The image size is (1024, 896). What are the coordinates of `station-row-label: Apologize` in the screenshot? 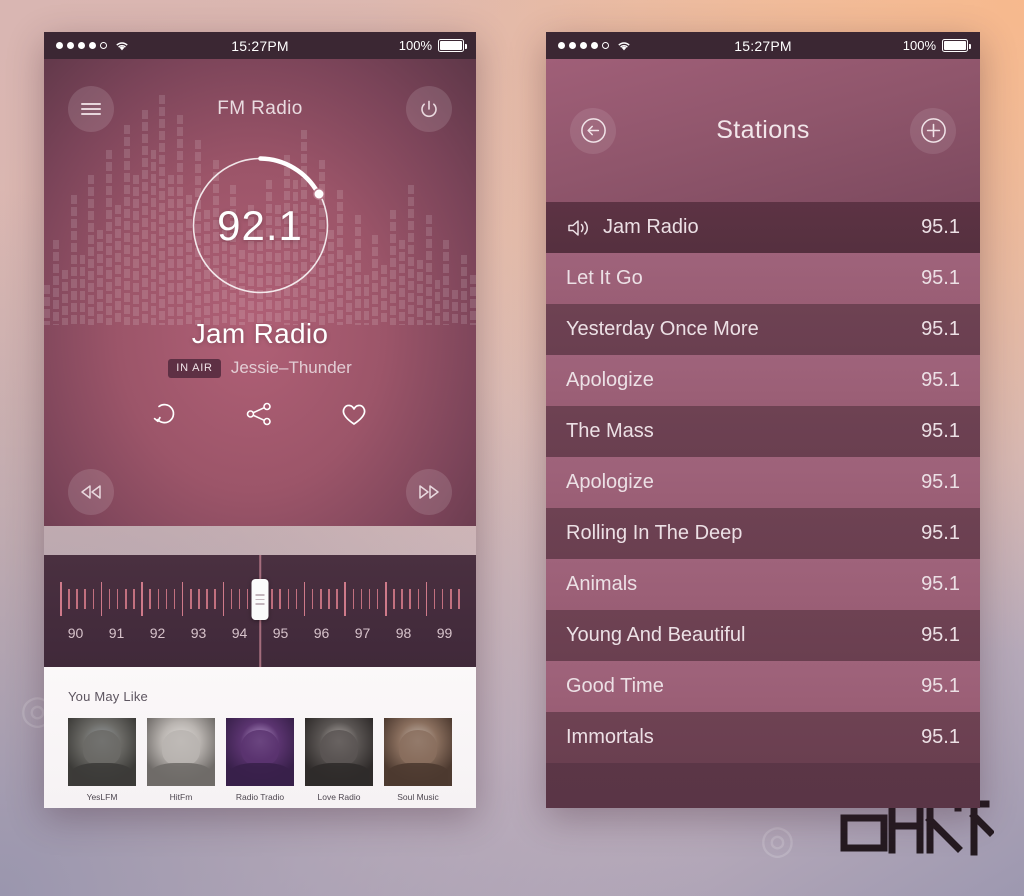 It's located at (610, 380).